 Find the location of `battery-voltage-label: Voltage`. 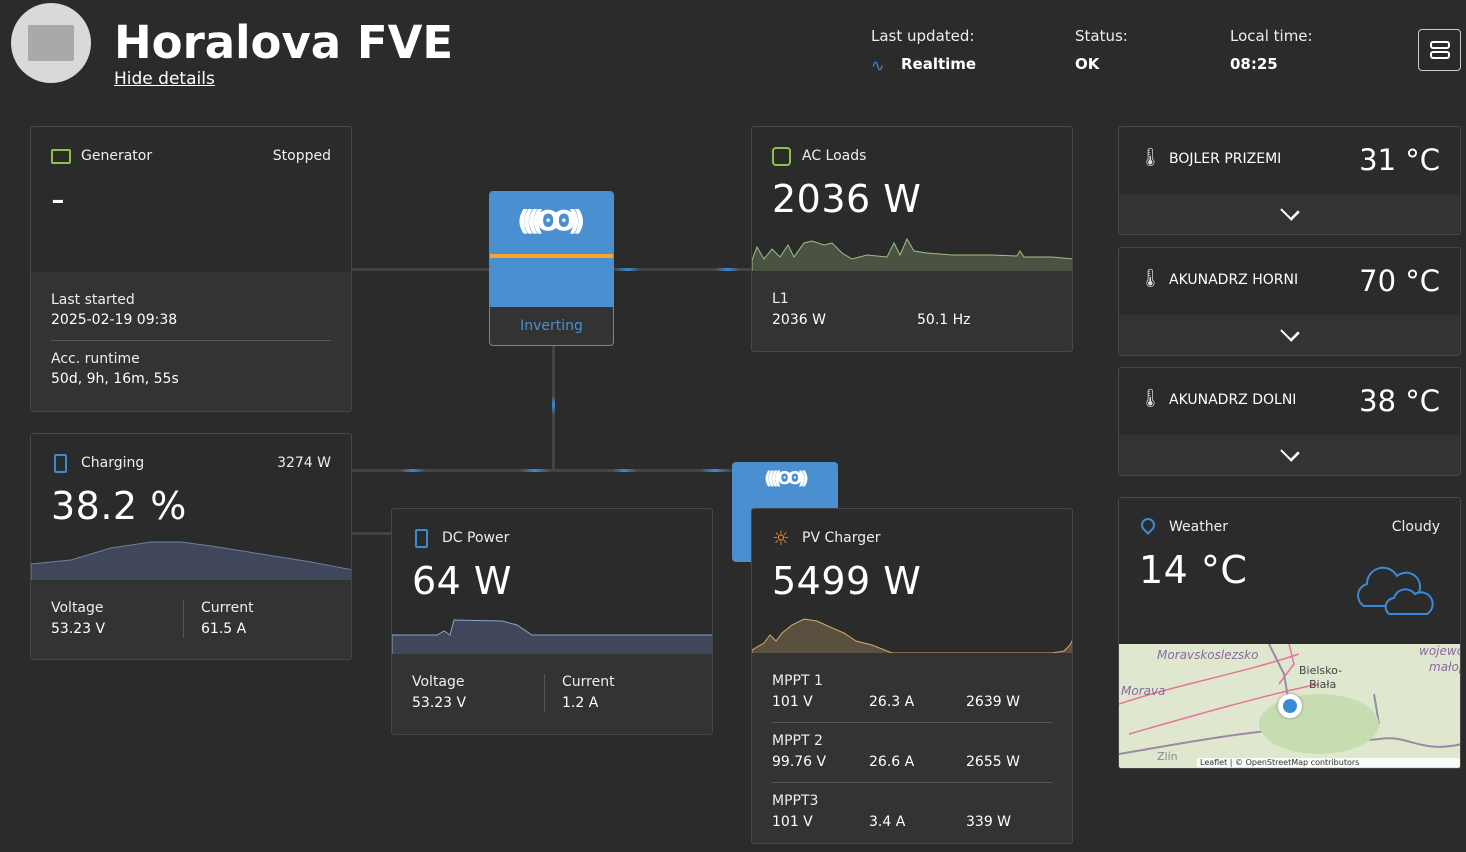

battery-voltage-label: Voltage is located at coordinates (77, 608).